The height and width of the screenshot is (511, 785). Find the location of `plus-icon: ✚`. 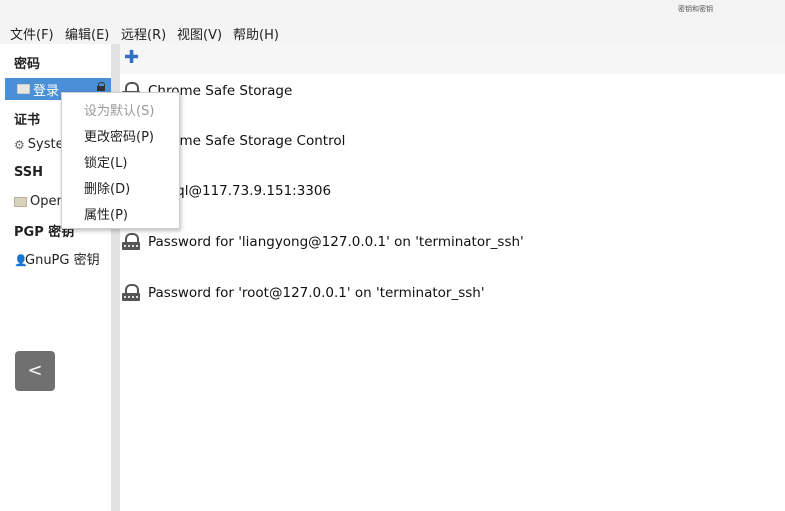

plus-icon: ✚ is located at coordinates (132, 58).